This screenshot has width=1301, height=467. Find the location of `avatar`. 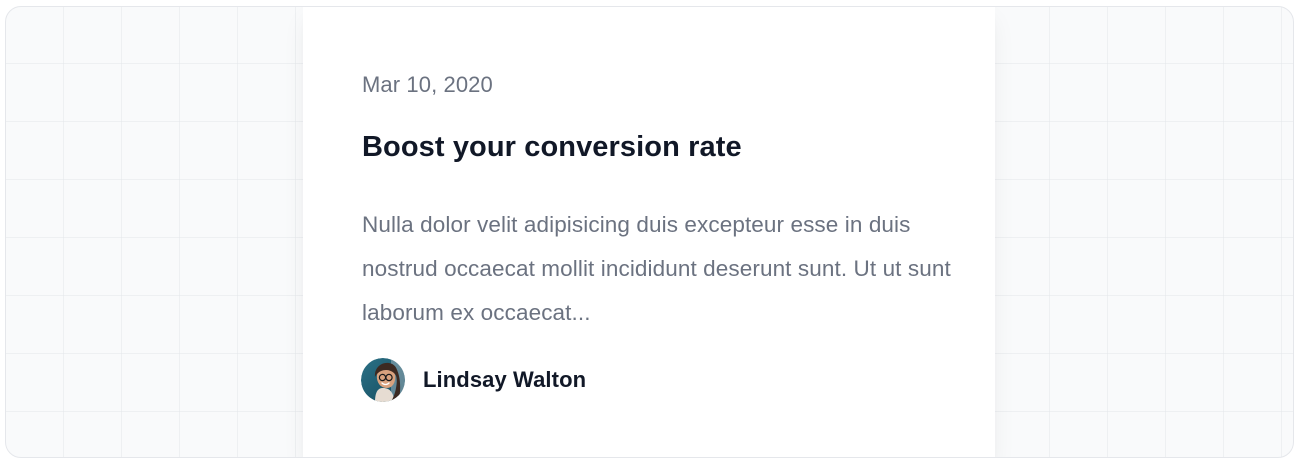

avatar is located at coordinates (383, 380).